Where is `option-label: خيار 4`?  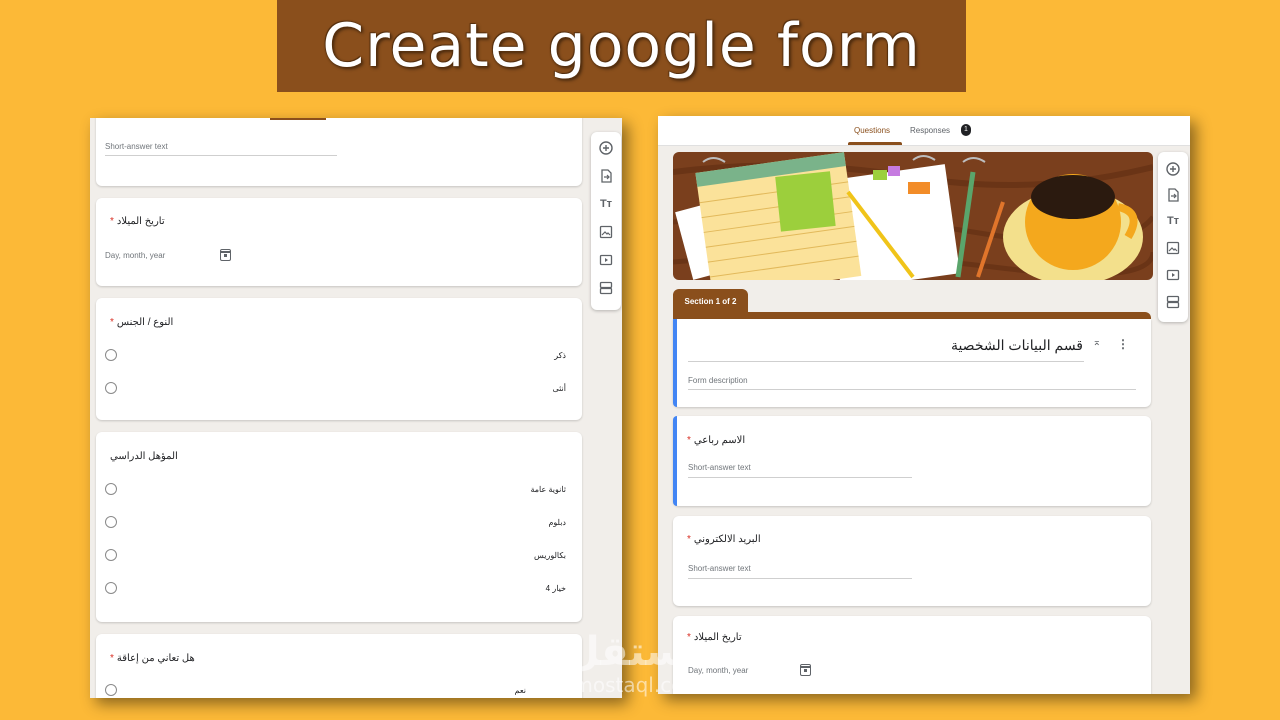
option-label: خيار 4 is located at coordinates (555, 588).